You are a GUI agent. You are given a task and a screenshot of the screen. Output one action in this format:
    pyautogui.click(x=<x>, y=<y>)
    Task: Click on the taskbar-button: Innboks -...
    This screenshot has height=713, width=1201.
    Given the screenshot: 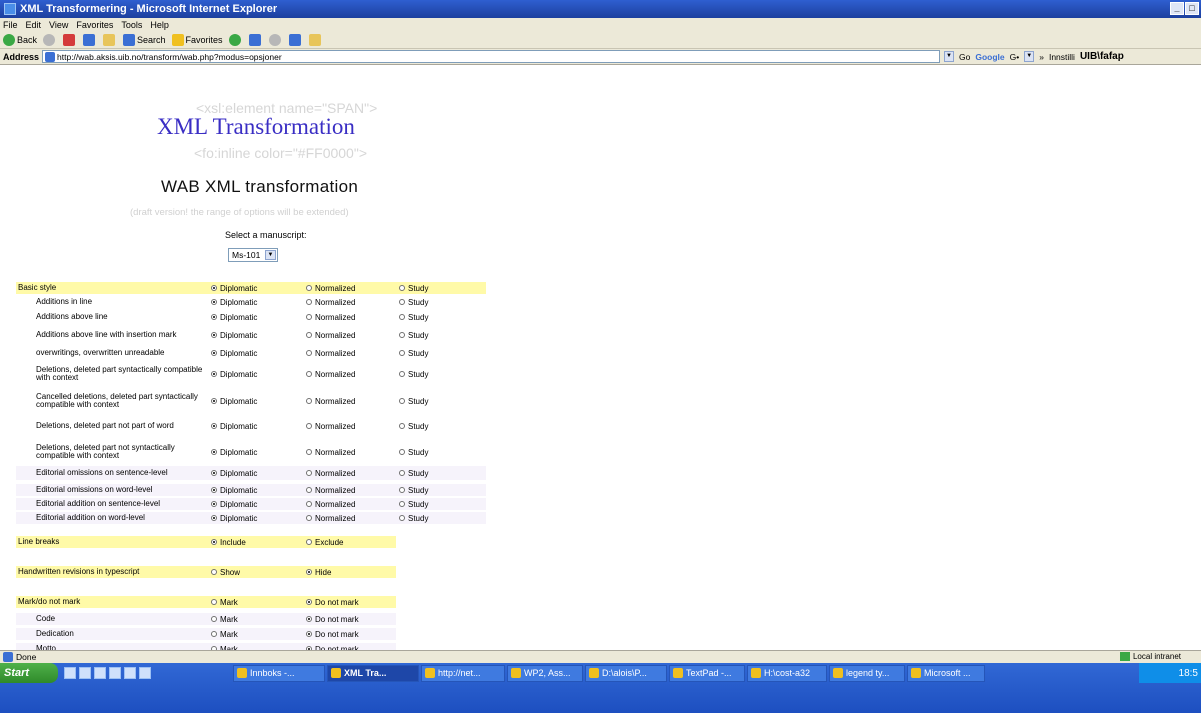 What is the action you would take?
    pyautogui.click(x=279, y=673)
    